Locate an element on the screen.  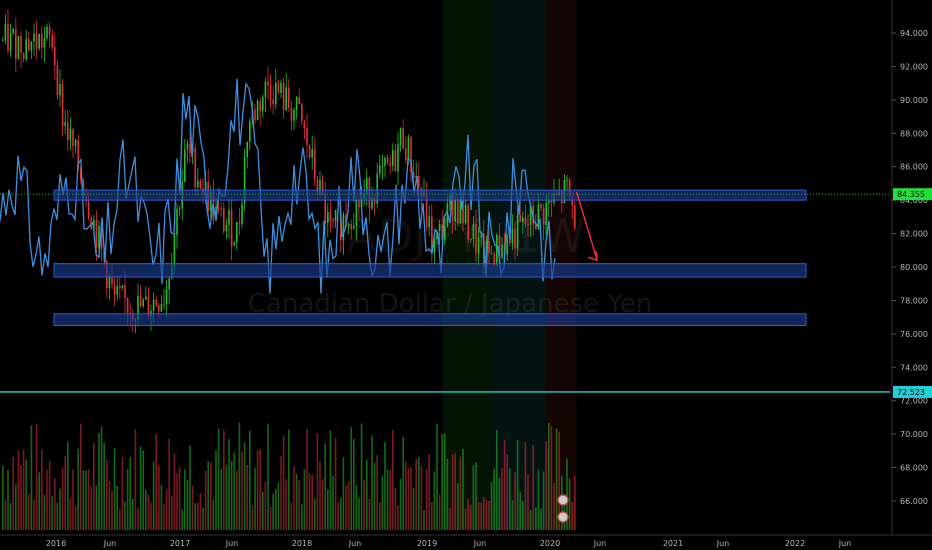
price-badge-label: 72.523 is located at coordinates (911, 392).